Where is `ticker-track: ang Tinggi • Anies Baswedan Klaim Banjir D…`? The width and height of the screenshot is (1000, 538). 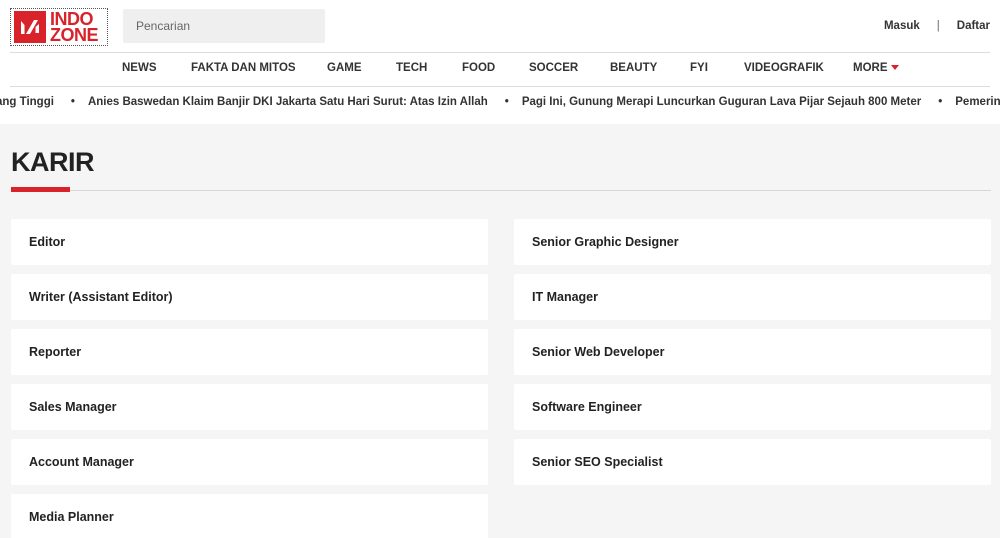 ticker-track: ang Tinggi • Anies Baswedan Klaim Banjir D… is located at coordinates (500, 102).